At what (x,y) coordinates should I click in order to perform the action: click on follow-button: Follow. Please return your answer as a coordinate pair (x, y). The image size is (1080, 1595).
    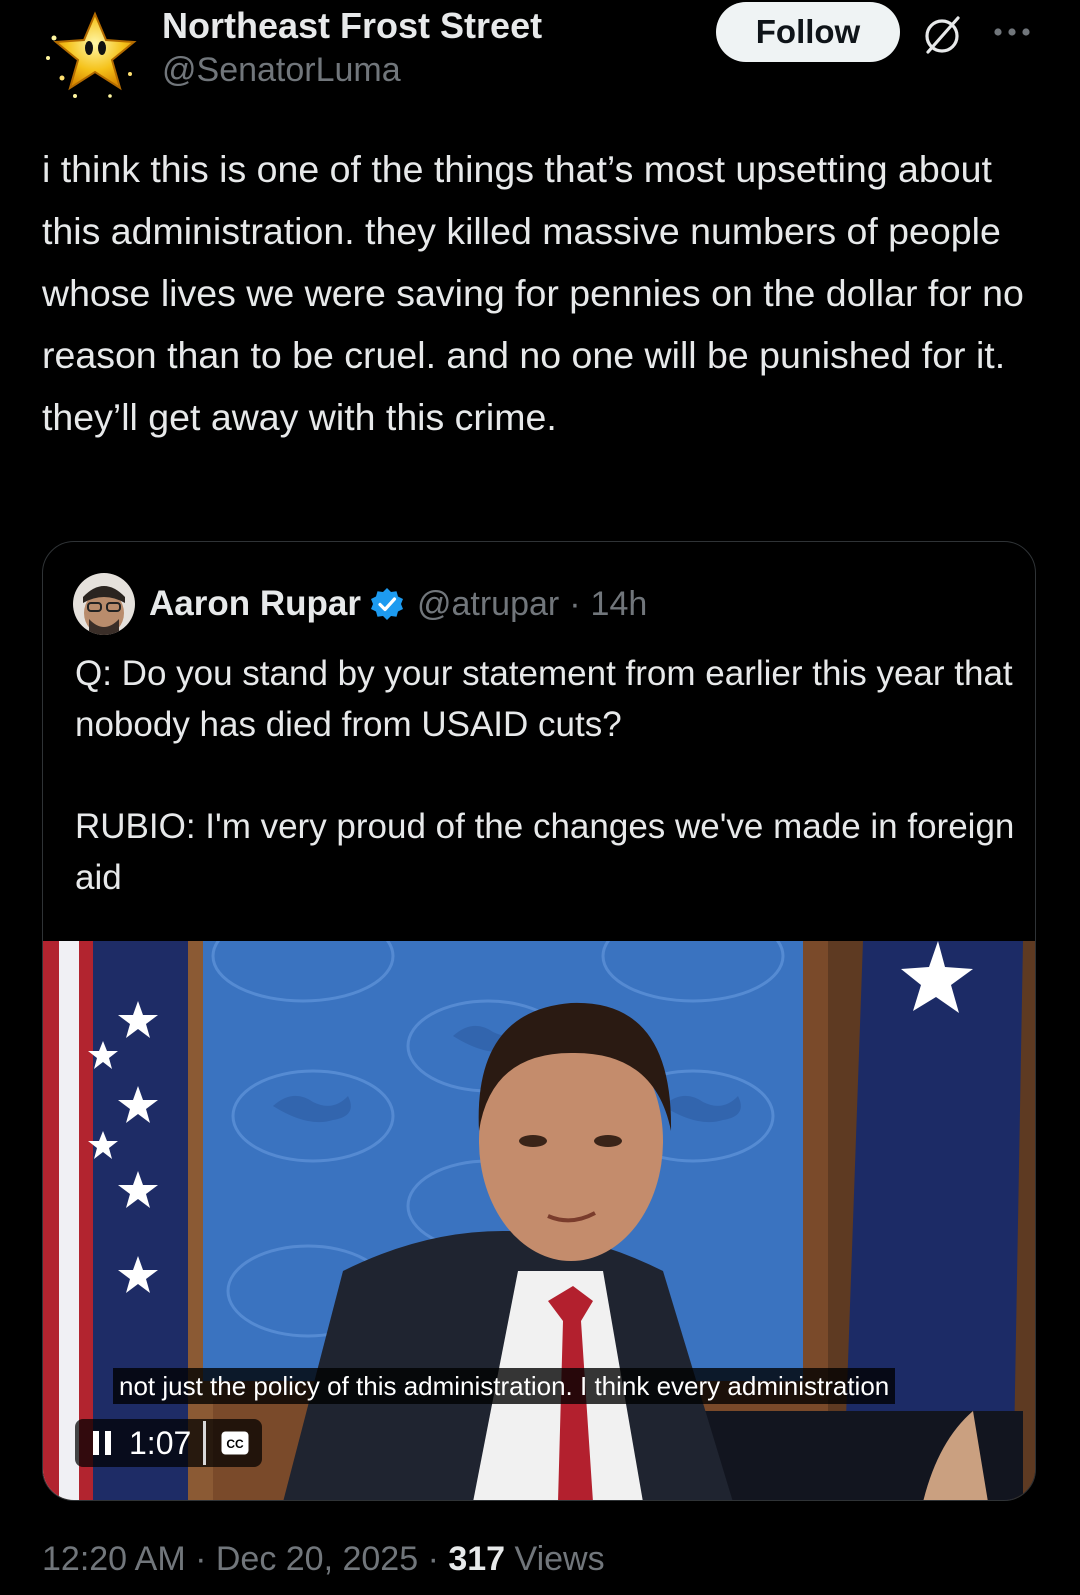
    Looking at the image, I should click on (808, 32).